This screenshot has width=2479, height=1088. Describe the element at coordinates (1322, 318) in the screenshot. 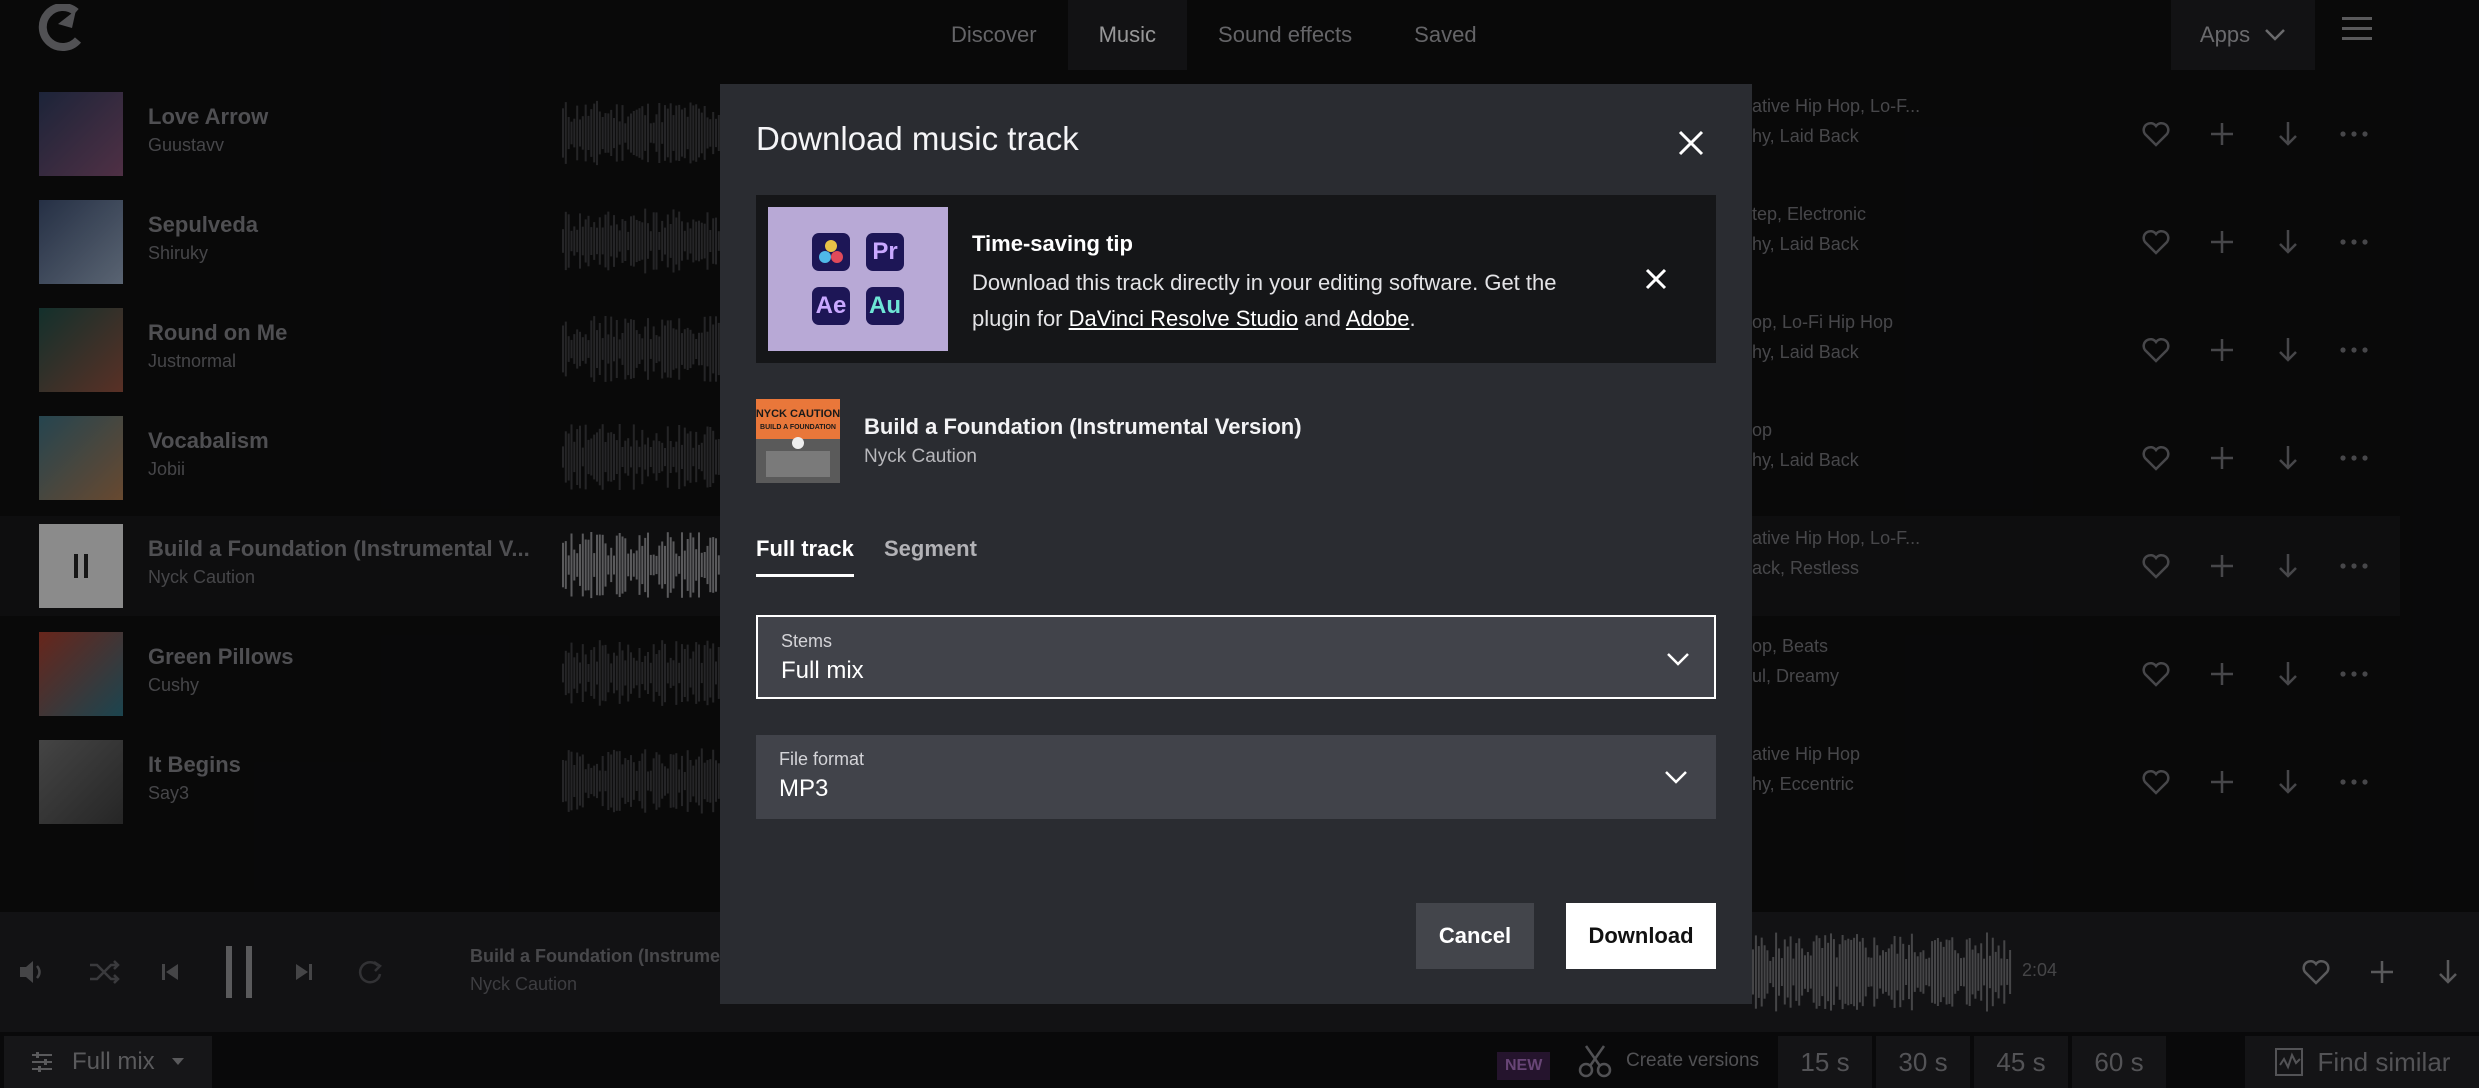

I see `tip-body-and: and` at that location.